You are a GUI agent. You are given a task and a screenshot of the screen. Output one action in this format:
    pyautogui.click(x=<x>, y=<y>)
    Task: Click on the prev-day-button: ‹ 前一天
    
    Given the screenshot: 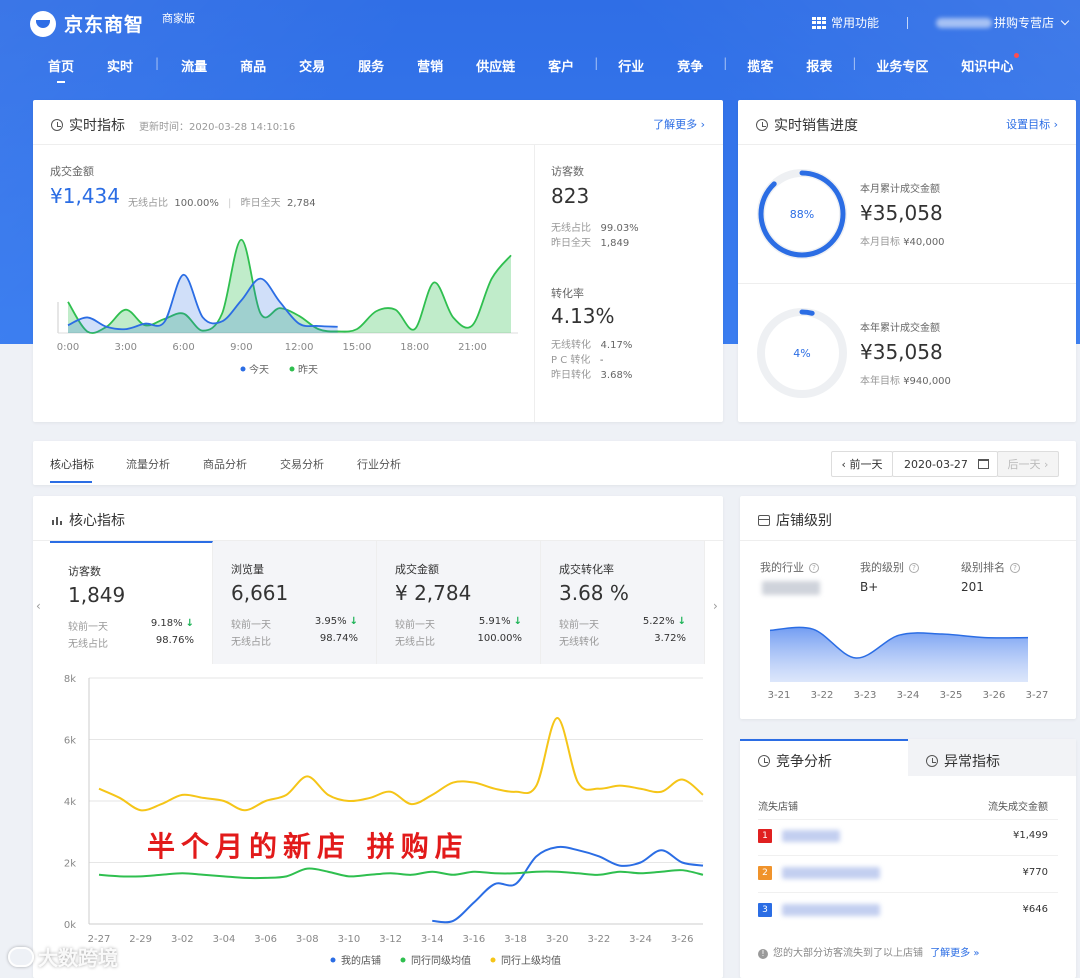 What is the action you would take?
    pyautogui.click(x=862, y=464)
    